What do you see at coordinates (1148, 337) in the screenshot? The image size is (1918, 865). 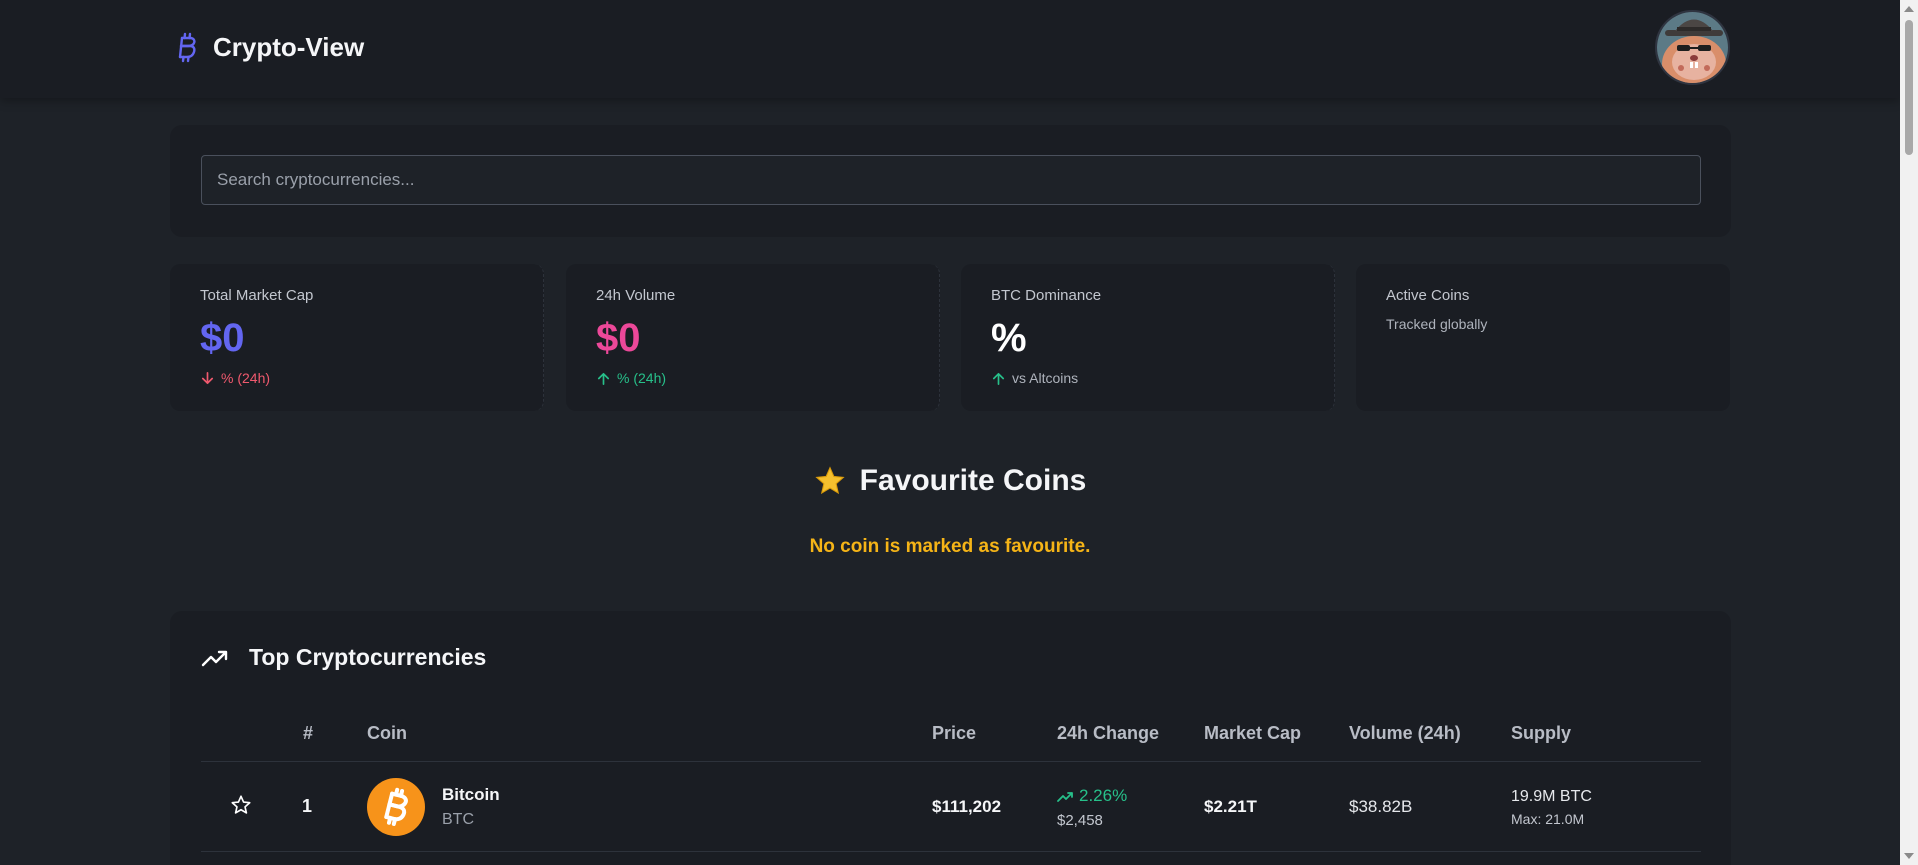 I see `stat-card-btc-dominance: BTC Dominance % vs Altcoins` at bounding box center [1148, 337].